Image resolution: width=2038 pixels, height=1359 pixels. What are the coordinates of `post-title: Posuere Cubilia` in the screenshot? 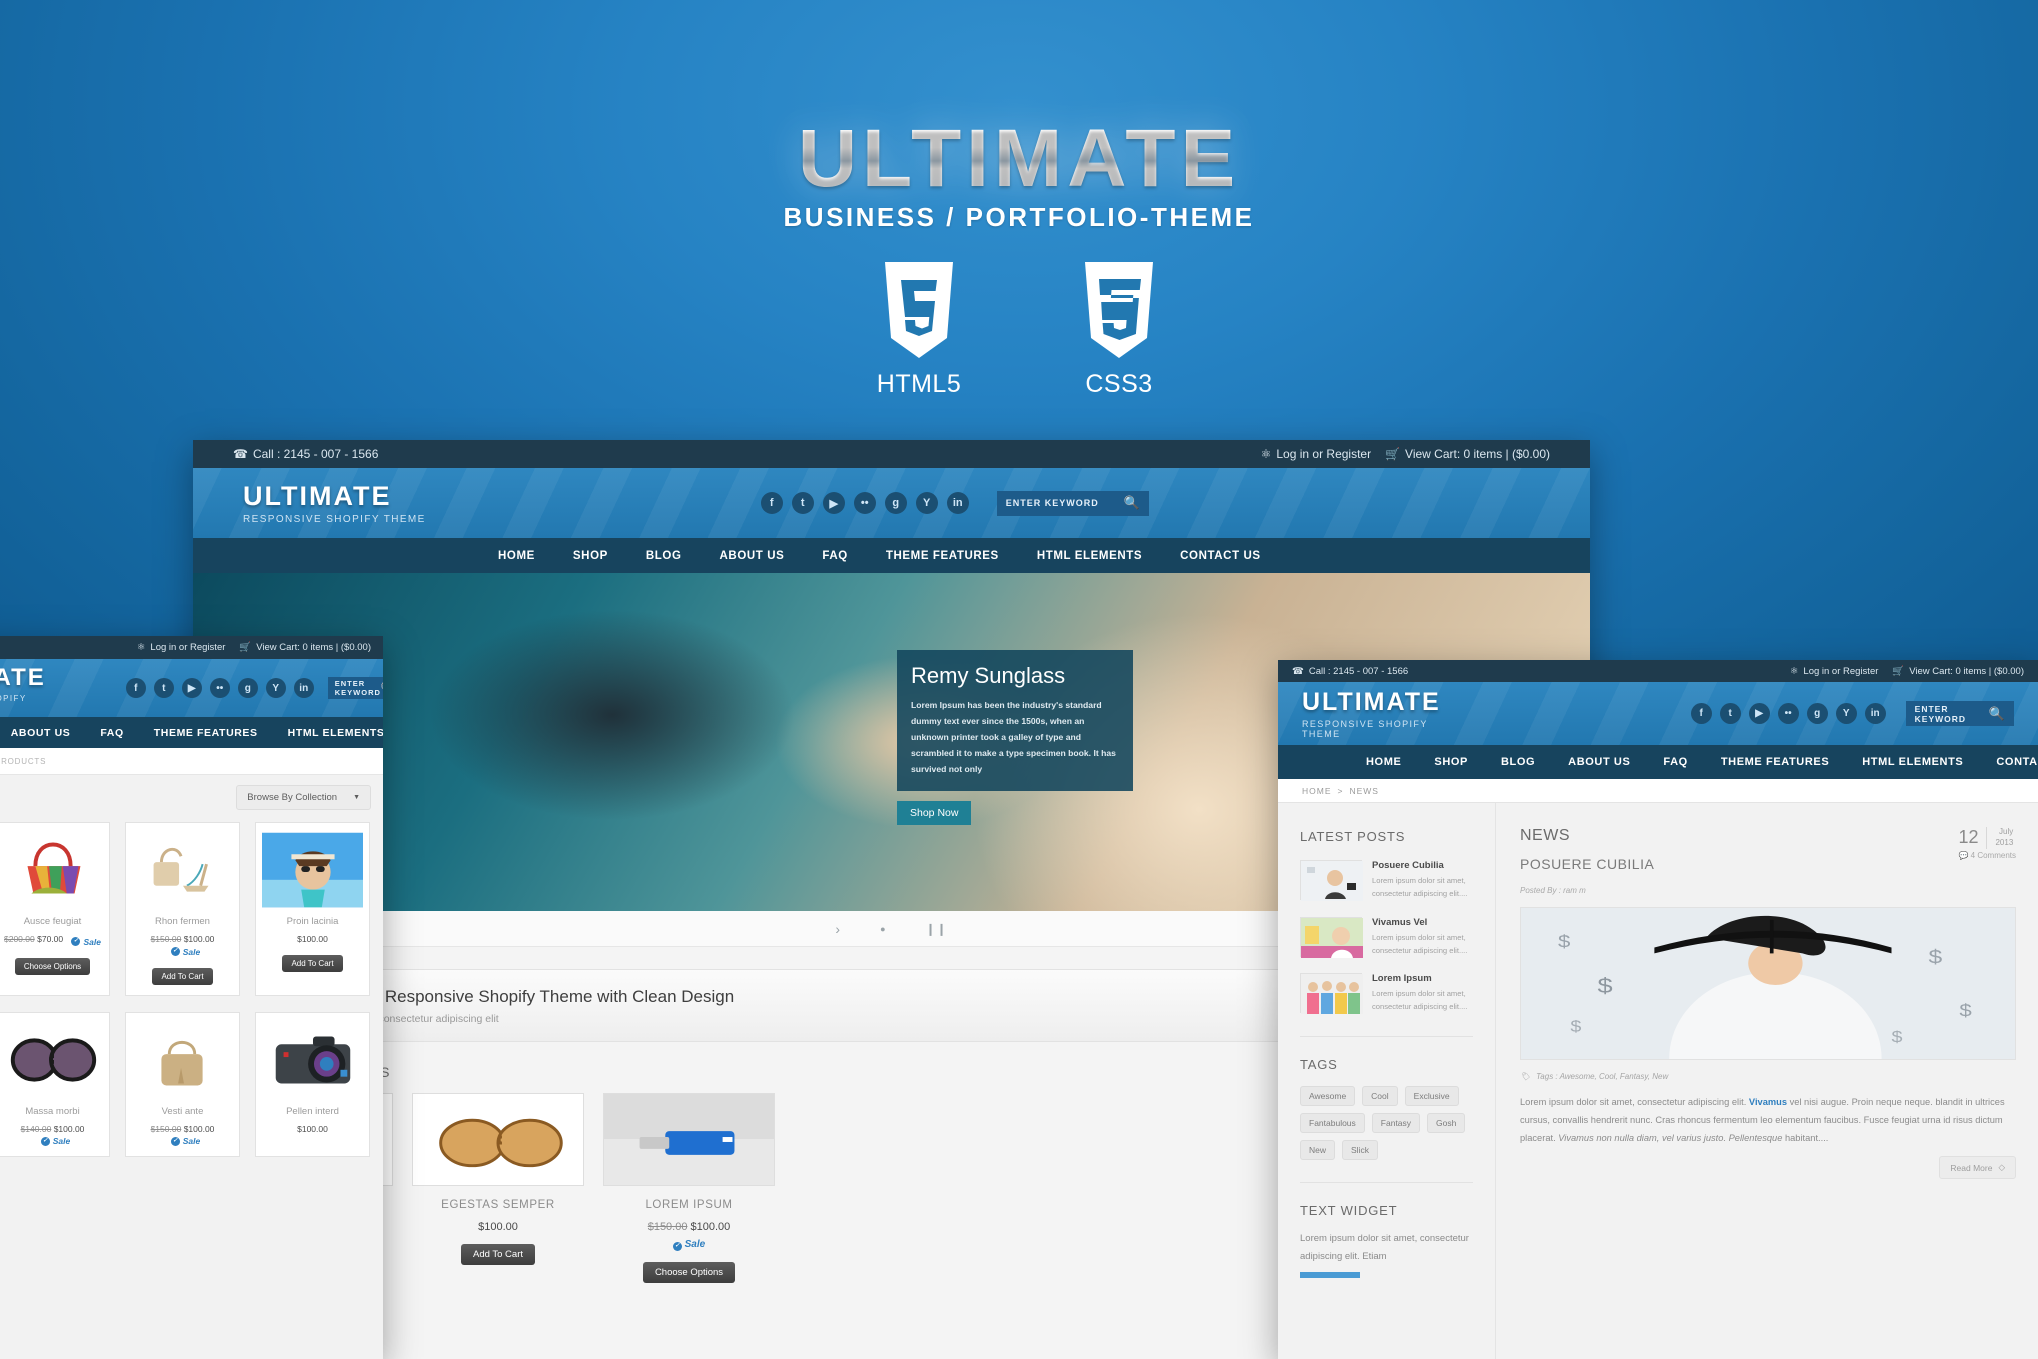 It's located at (1408, 865).